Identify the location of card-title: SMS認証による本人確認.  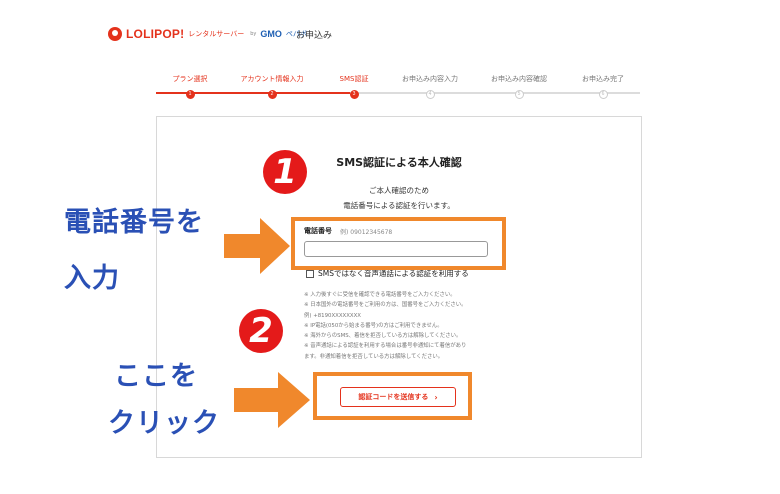
(399, 162).